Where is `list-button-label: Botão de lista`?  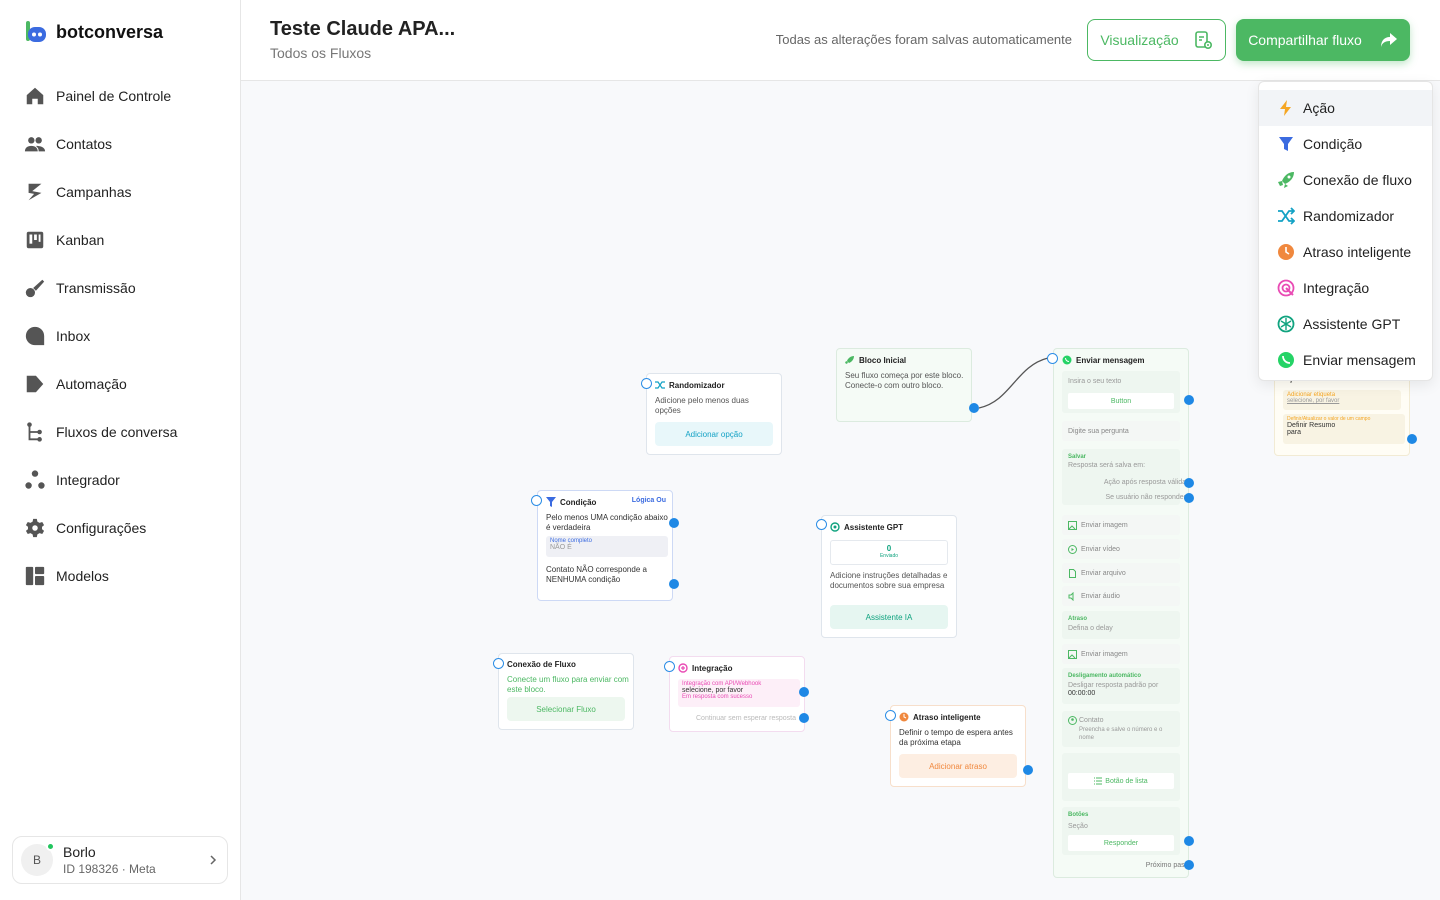 list-button-label: Botão de lista is located at coordinates (1126, 781).